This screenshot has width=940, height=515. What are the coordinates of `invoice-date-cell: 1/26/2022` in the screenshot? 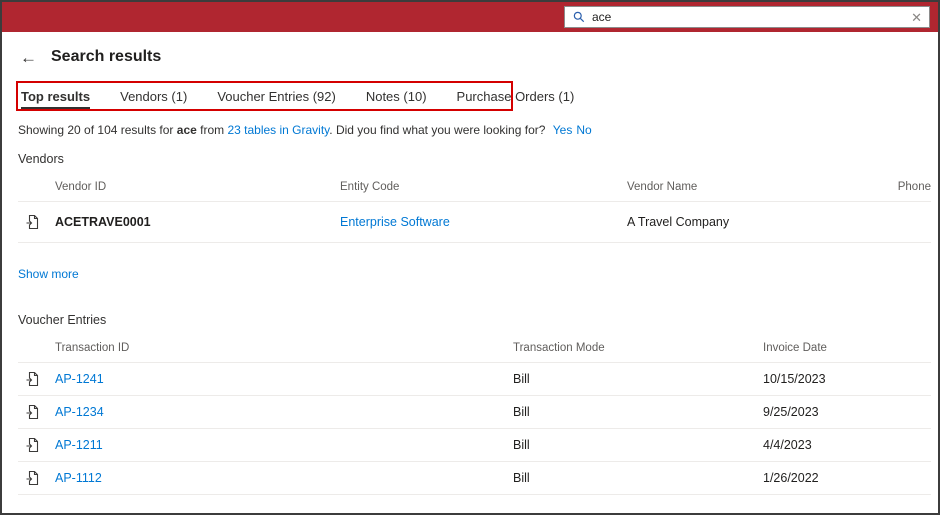 It's located at (791, 478).